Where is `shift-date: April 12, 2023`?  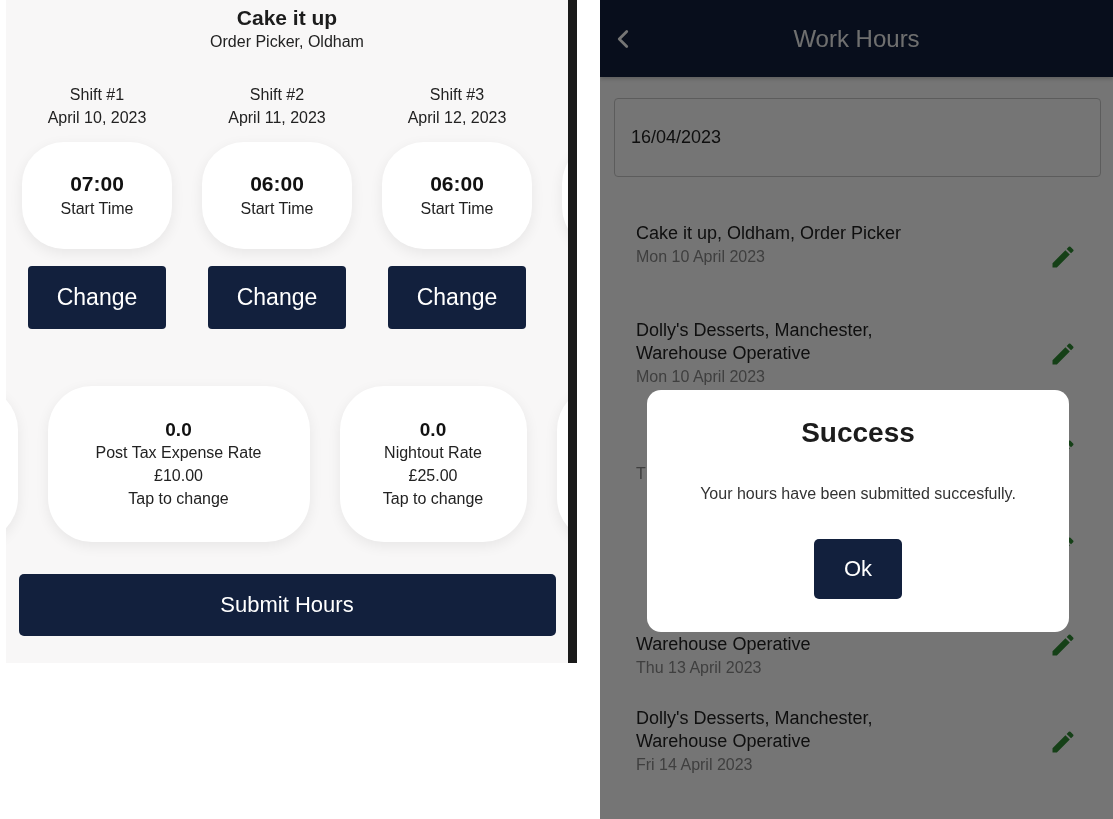 shift-date: April 12, 2023 is located at coordinates (457, 118).